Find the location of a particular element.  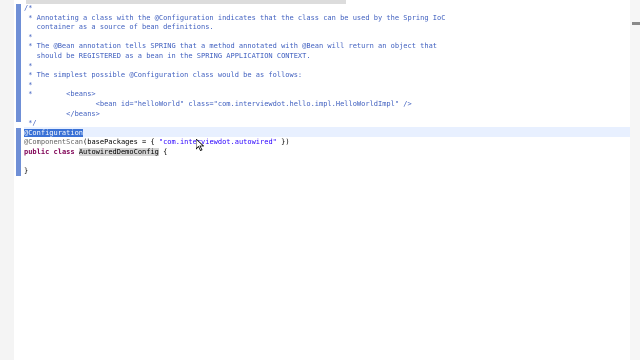

code-line: </beans> is located at coordinates (324, 115).